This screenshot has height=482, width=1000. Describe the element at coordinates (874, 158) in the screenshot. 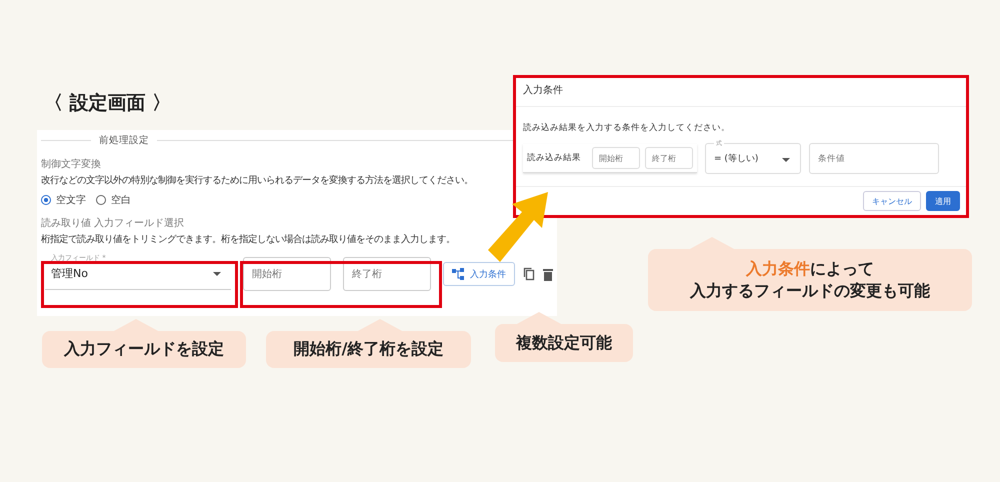

I see `condition-value-field: 条件値` at that location.